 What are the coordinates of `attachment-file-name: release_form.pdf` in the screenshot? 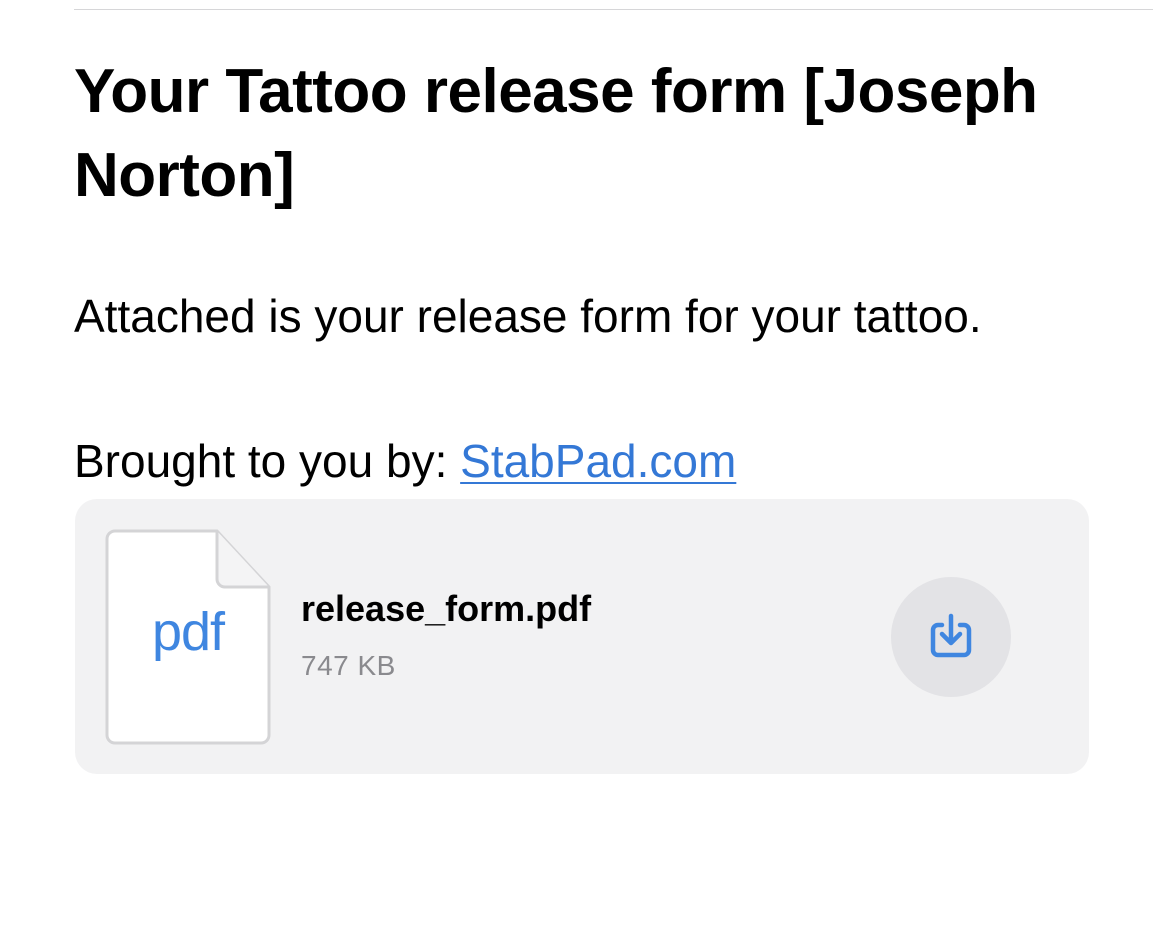 It's located at (446, 608).